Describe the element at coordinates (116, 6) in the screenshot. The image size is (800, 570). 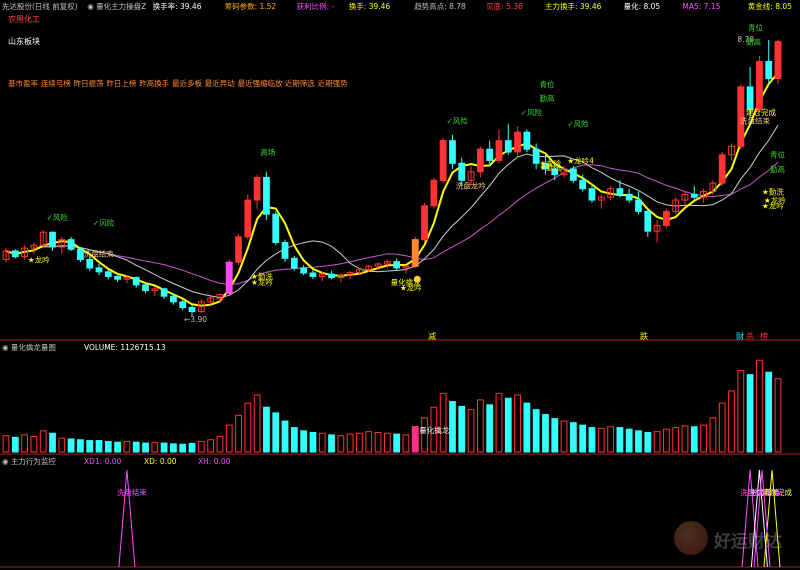
I see `header-field: ◉ 量化主力操盘Z` at that location.